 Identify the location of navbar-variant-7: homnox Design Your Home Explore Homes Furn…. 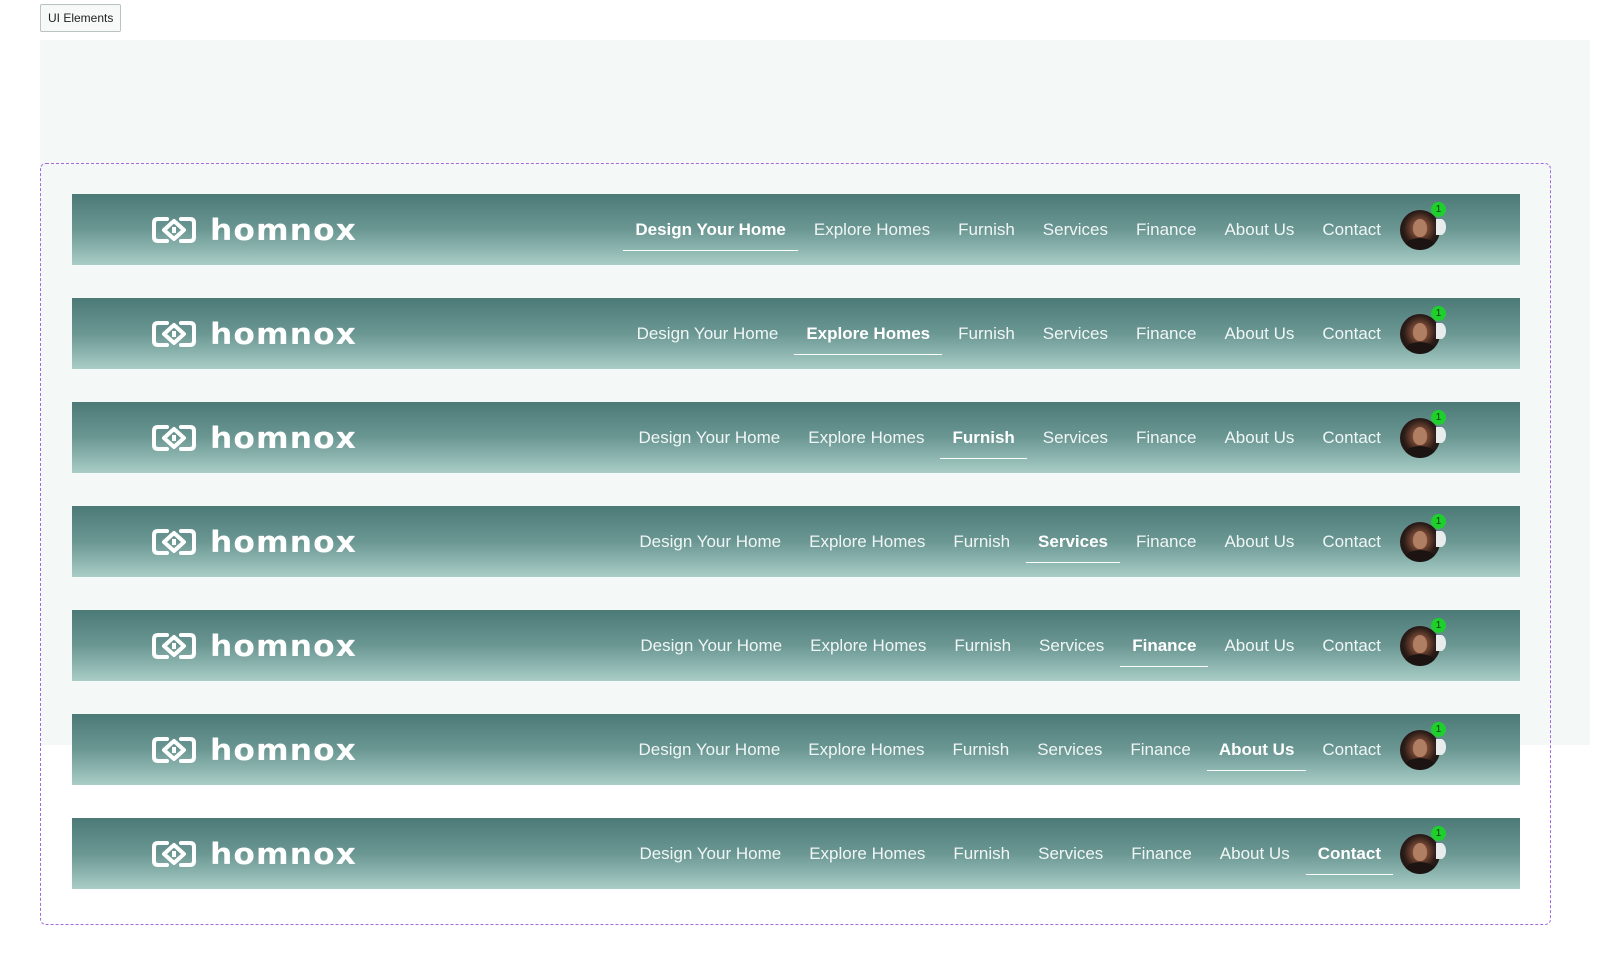
(796, 853).